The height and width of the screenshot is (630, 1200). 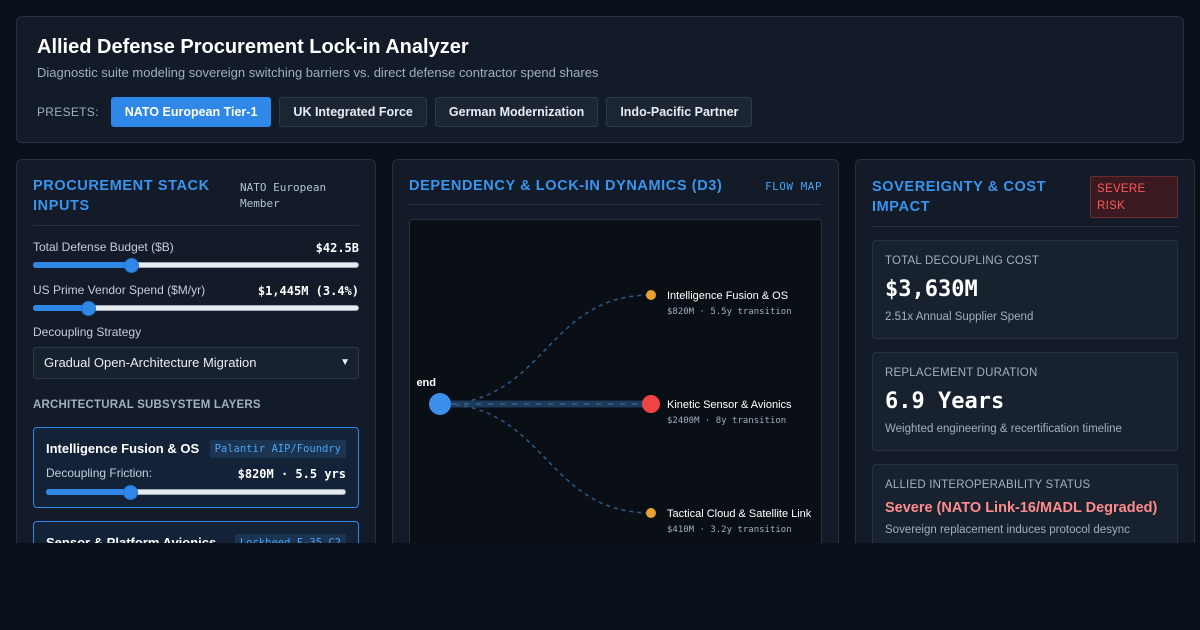 I want to click on preset-button-german: German Modernization, so click(x=516, y=112).